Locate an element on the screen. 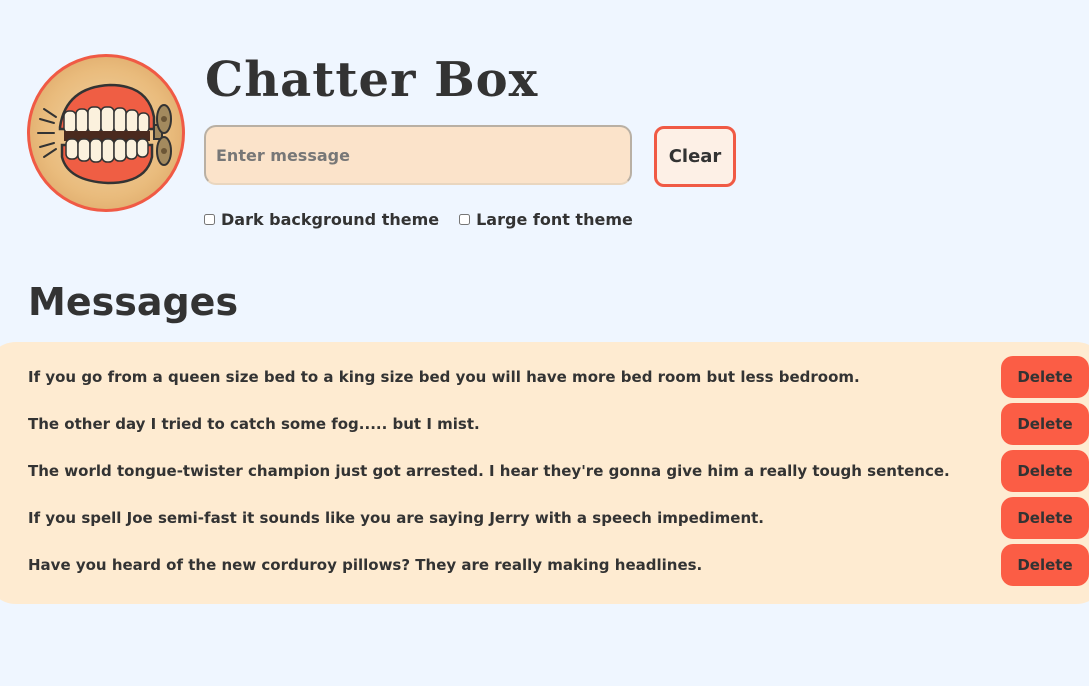 The image size is (1089, 686). theme-toggles: Dark background theme Large font theme is located at coordinates (428, 219).